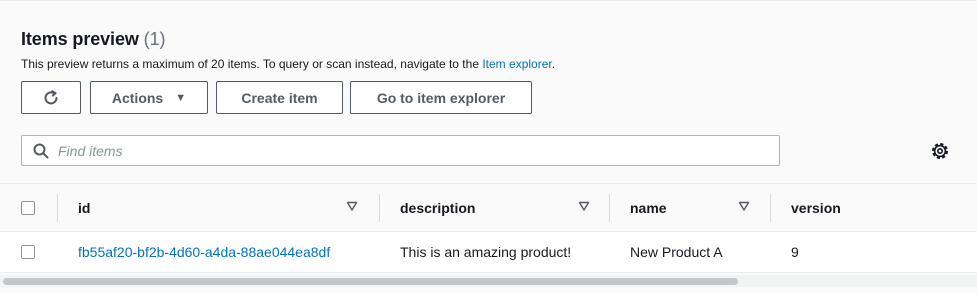  I want to click on column-header-id: id, so click(84, 207).